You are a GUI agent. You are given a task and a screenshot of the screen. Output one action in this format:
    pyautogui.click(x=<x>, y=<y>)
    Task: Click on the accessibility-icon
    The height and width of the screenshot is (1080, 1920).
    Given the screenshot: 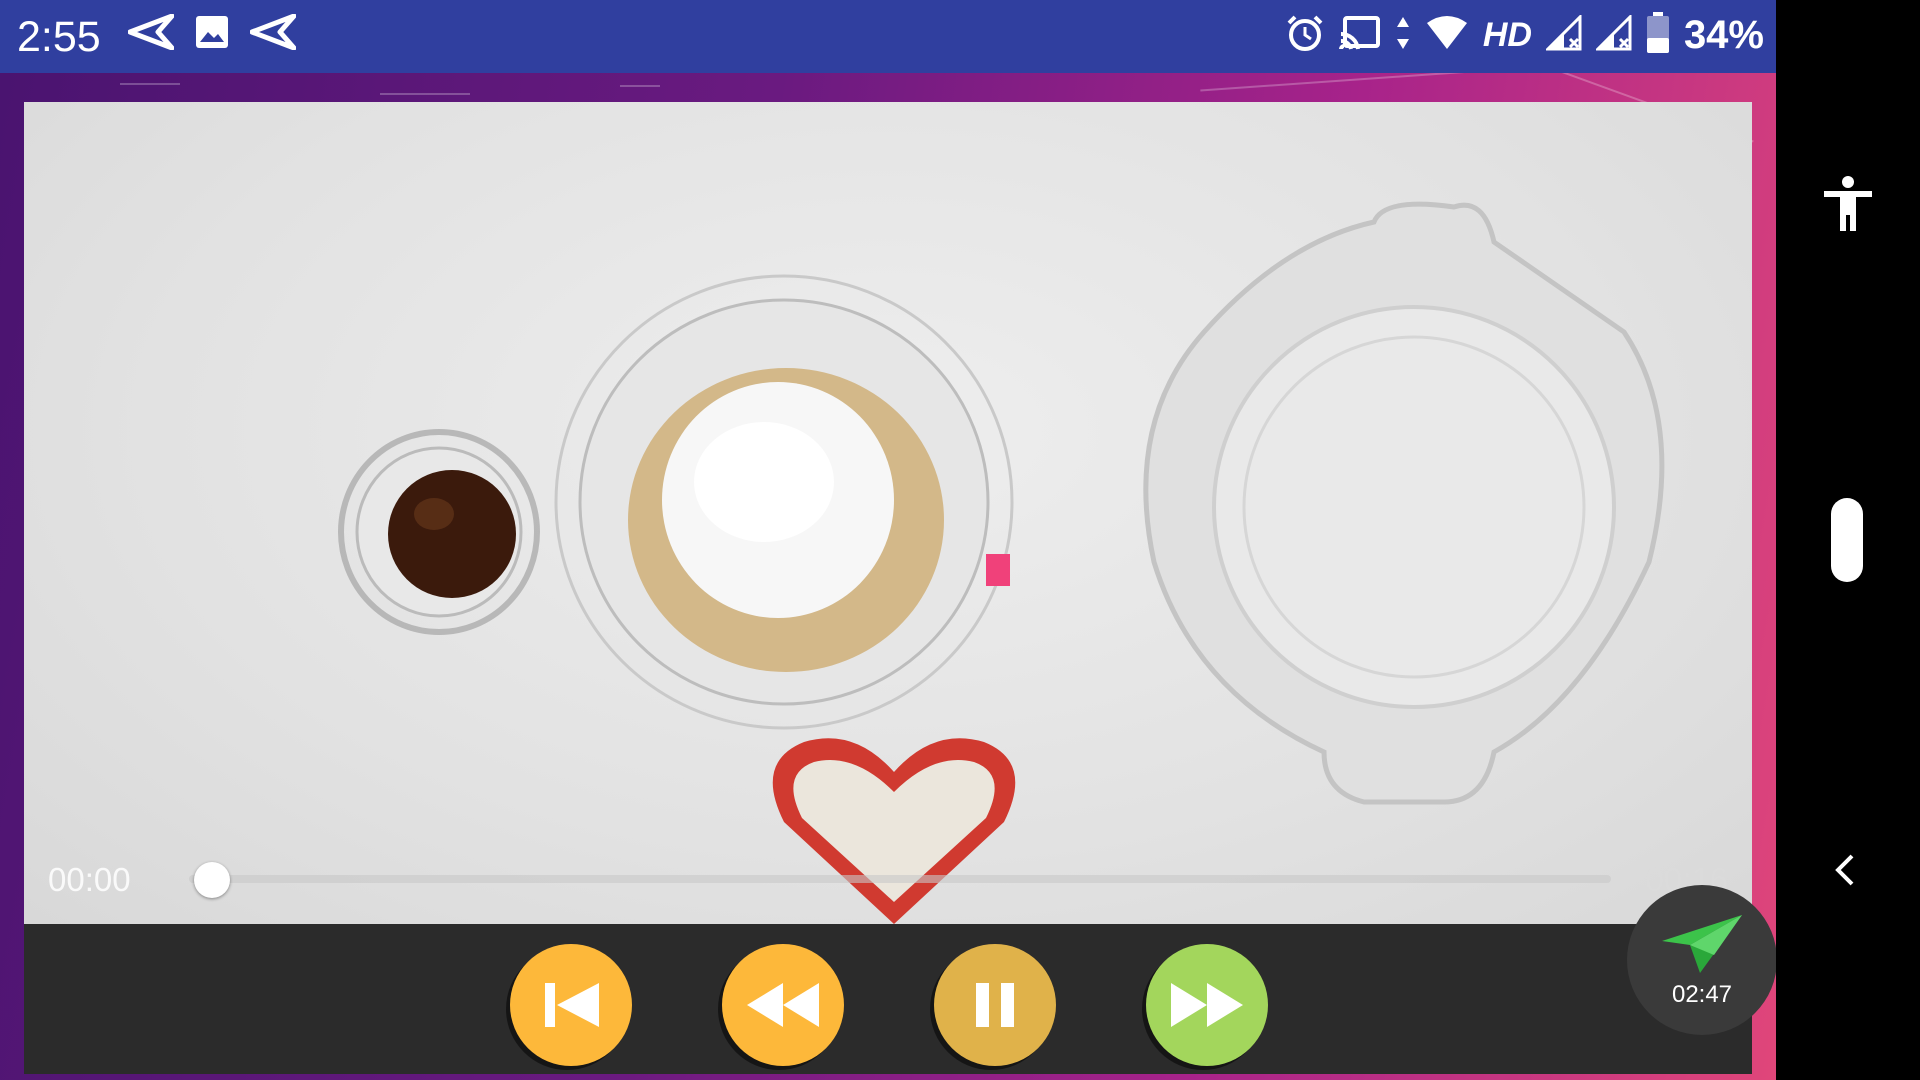 What is the action you would take?
    pyautogui.click(x=1848, y=207)
    